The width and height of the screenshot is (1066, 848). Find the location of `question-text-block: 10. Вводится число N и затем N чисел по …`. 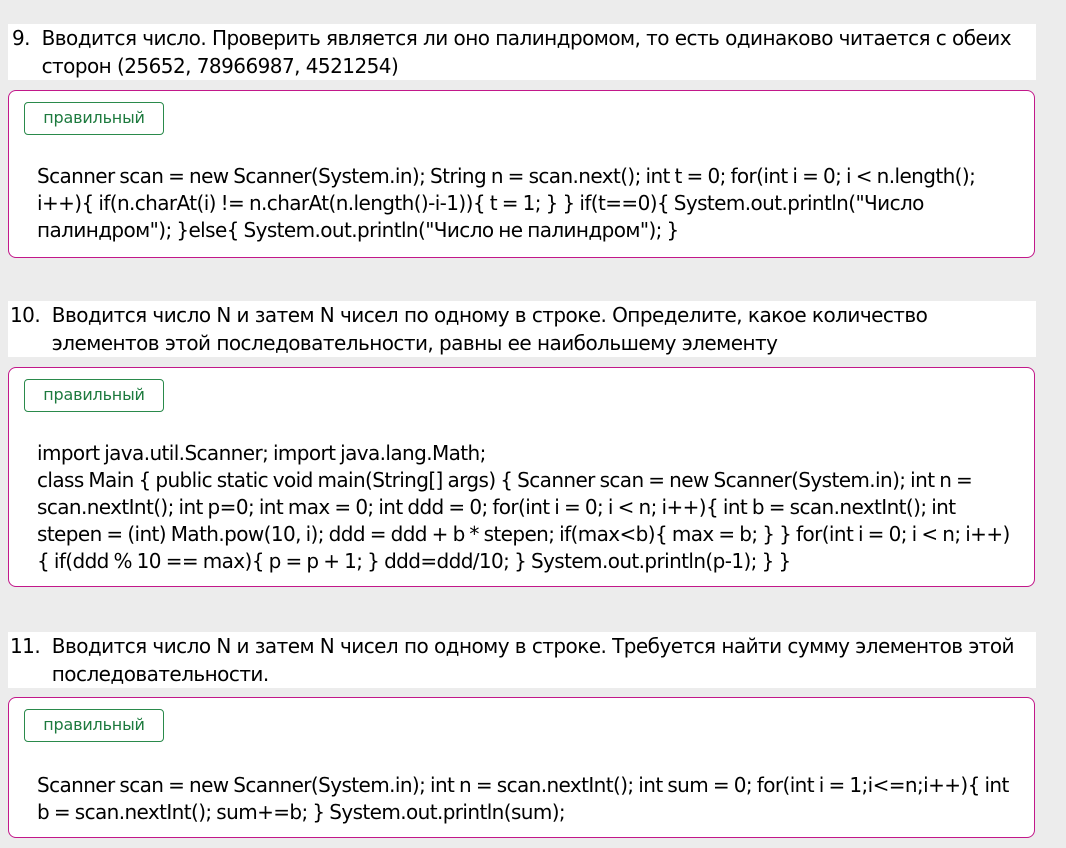

question-text-block: 10. Вводится число N и затем N чисел по … is located at coordinates (522, 329).